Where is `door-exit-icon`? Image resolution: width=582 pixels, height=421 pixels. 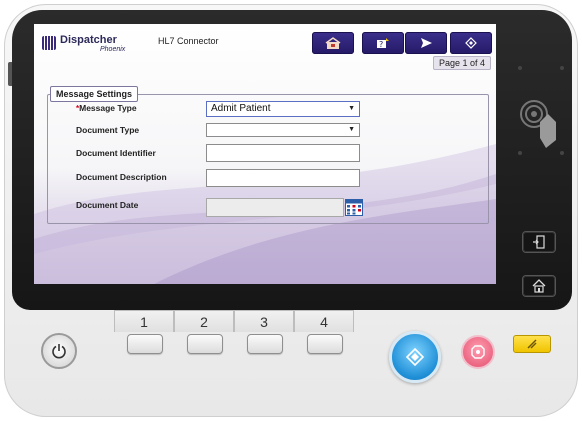 door-exit-icon is located at coordinates (539, 242).